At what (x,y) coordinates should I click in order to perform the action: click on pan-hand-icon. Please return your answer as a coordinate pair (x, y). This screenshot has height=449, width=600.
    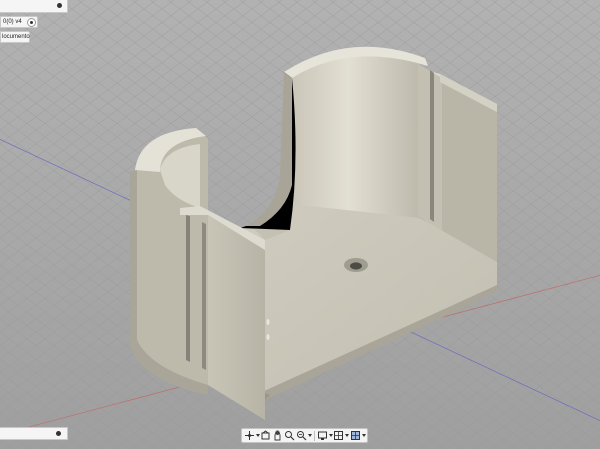
    Looking at the image, I should click on (277, 435).